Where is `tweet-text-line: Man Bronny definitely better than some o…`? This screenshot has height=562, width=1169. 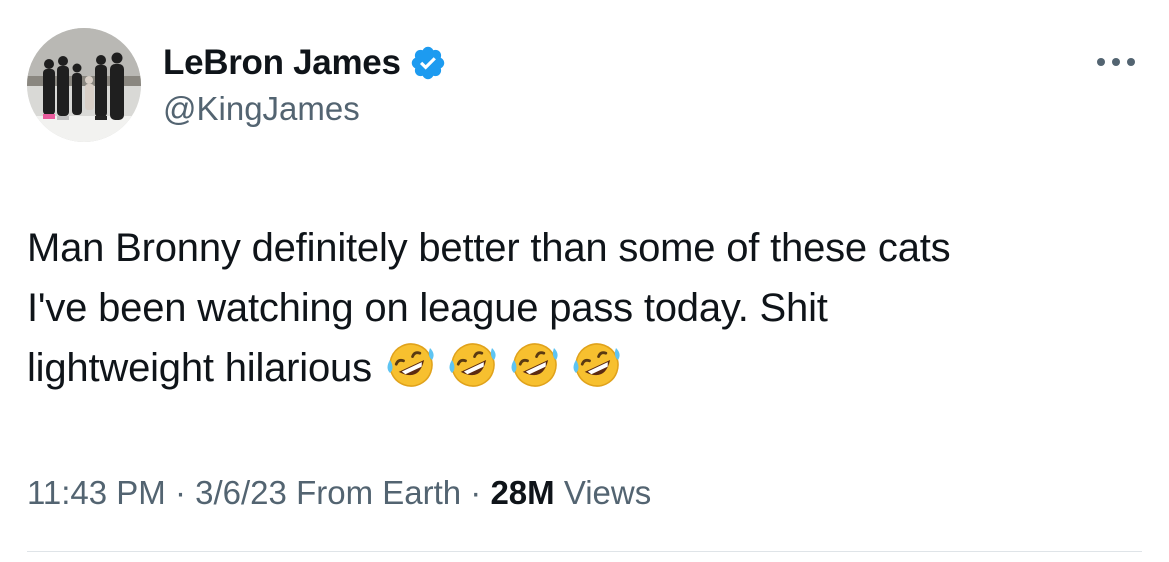
tweet-text-line: Man Bronny definitely better than some o… is located at coordinates (489, 248).